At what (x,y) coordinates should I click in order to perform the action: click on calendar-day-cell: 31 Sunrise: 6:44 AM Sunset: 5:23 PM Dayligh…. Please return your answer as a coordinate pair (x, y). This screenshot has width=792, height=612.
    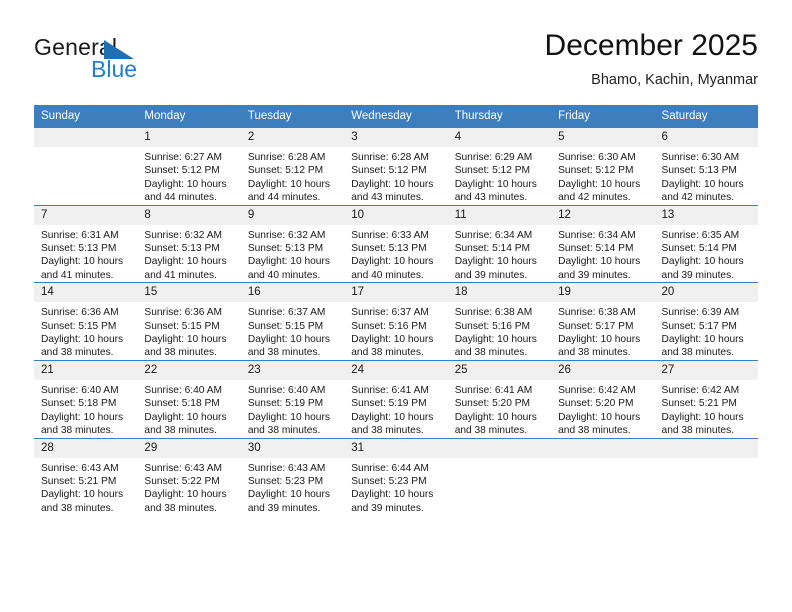
    Looking at the image, I should click on (396, 476).